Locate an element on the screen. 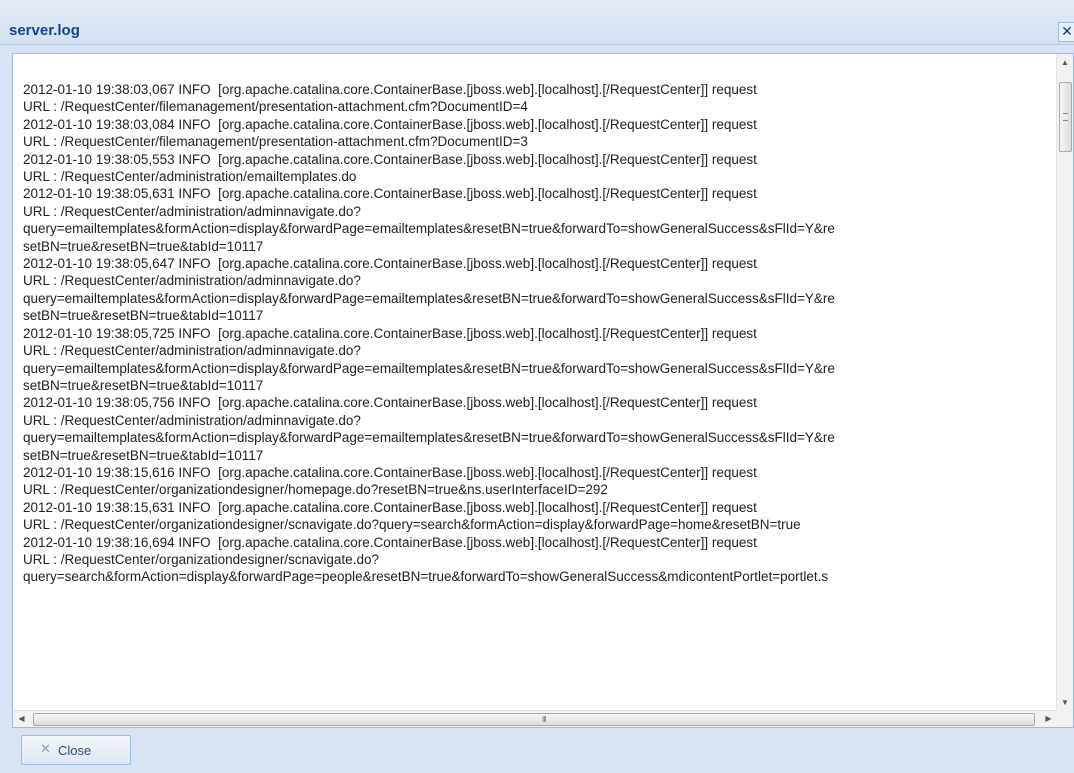  dialog-footer: ✕ Close is located at coordinates (537, 750).